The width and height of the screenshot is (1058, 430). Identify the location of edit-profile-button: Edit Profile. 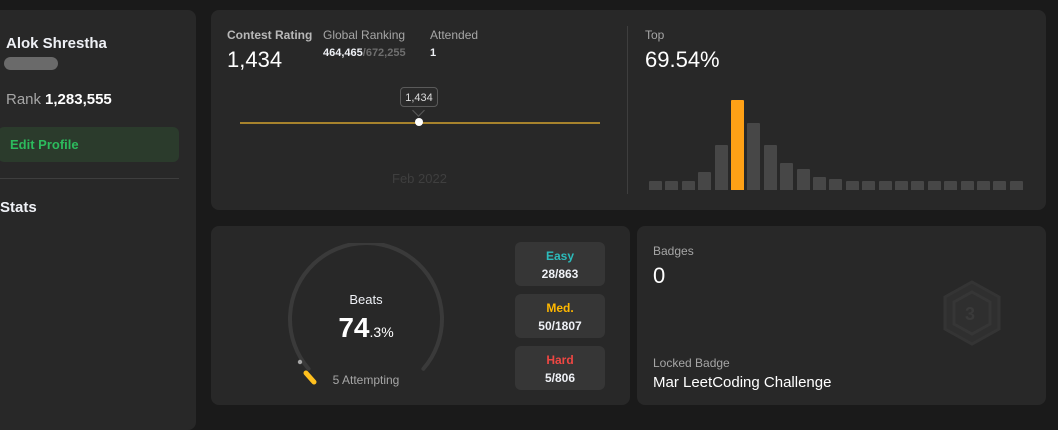
(89, 144).